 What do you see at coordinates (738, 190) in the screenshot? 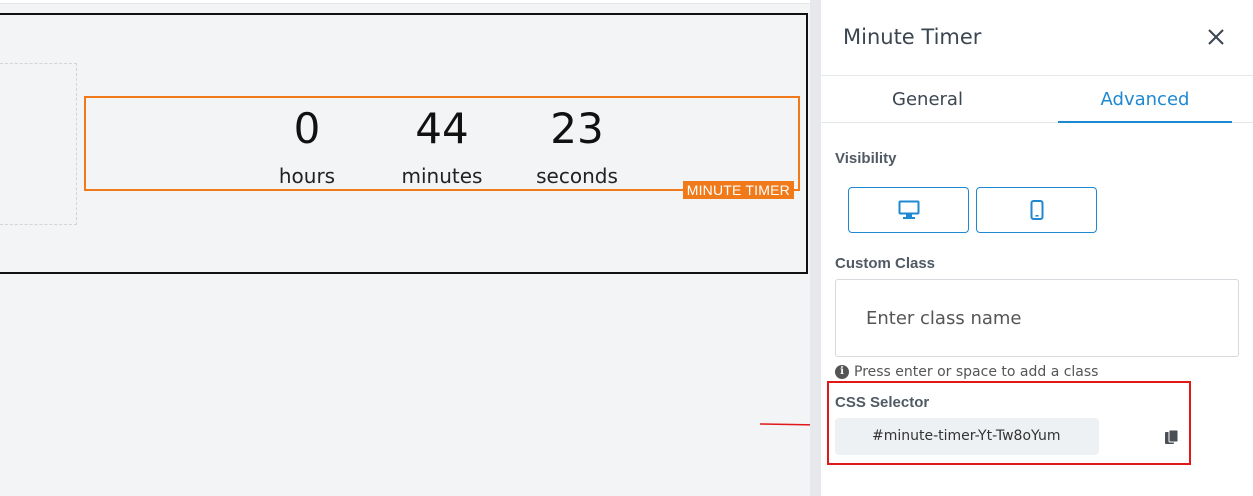
I see `widget-type-tag: MINUTE TIMER` at bounding box center [738, 190].